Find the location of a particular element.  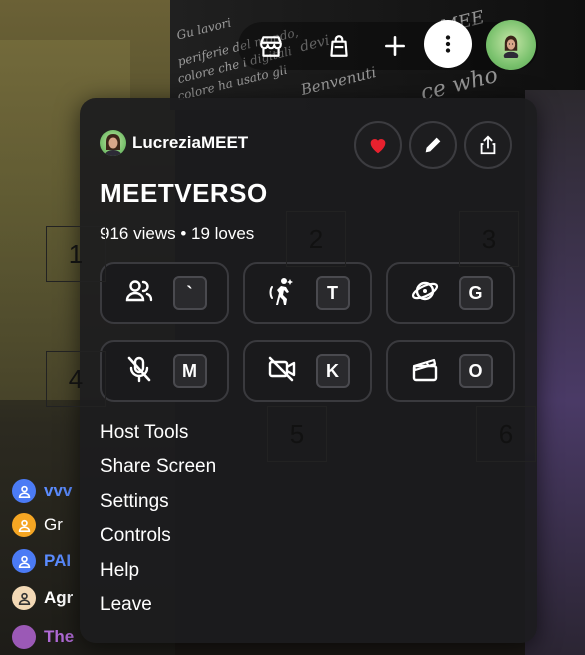

profile-avatar-button is located at coordinates (511, 45).